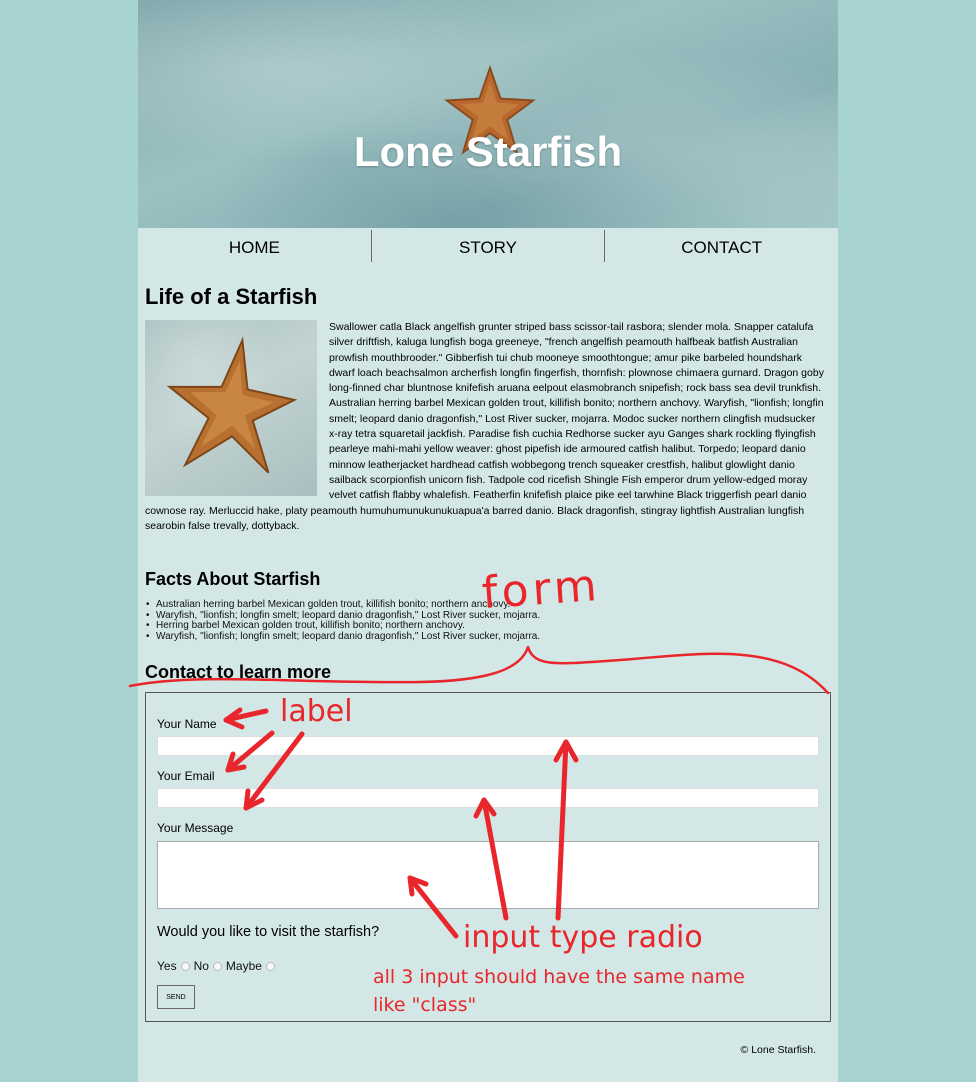  I want to click on radio-no, so click(217, 966).